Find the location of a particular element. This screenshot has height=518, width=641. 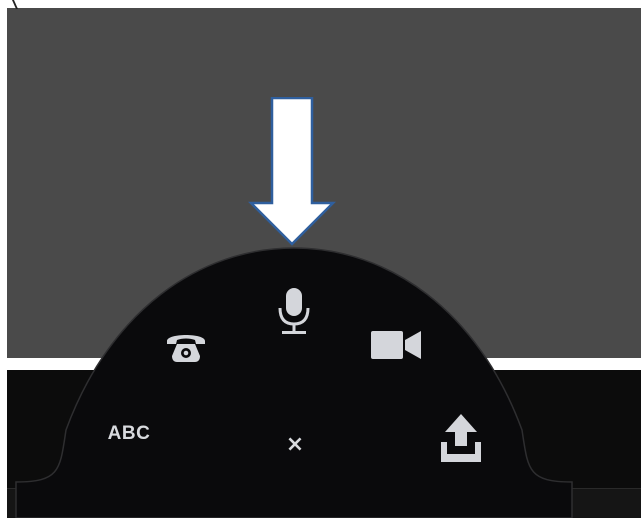

keyboard-abc-button: ABC is located at coordinates (129, 434).